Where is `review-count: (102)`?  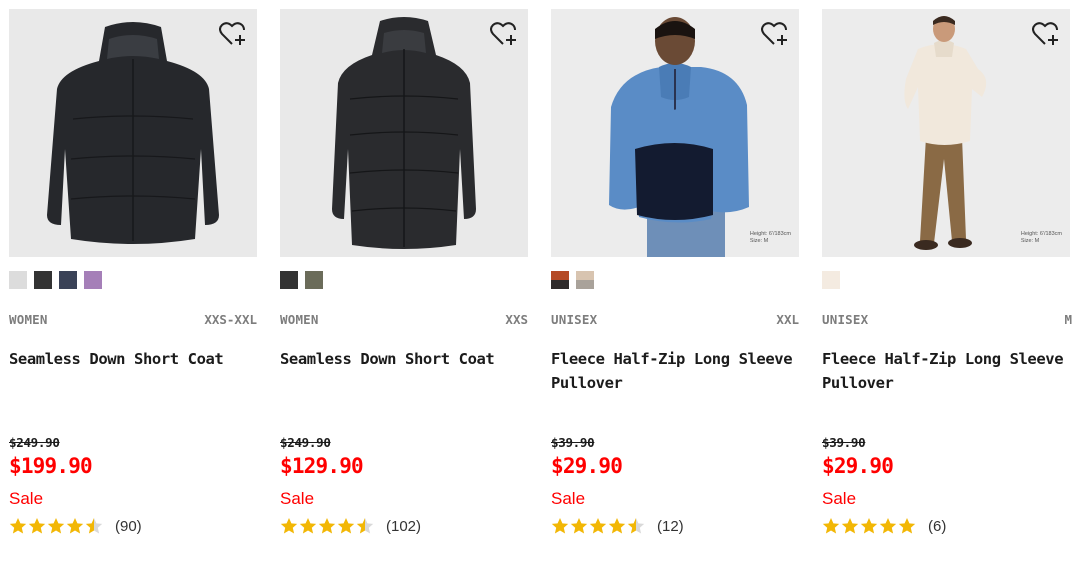 review-count: (102) is located at coordinates (403, 526).